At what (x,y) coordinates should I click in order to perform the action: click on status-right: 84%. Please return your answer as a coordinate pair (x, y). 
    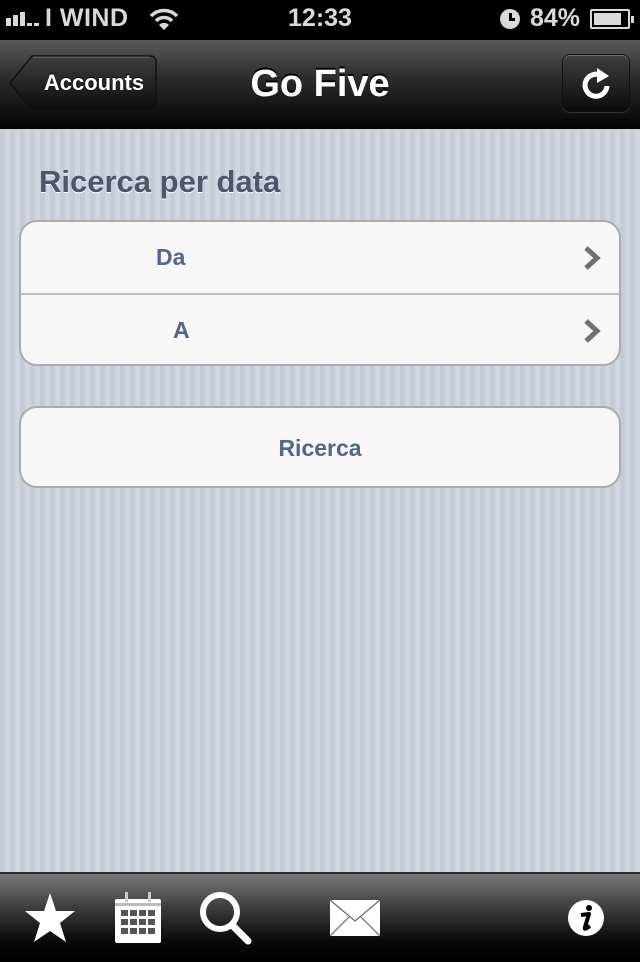
    Looking at the image, I should click on (566, 18).